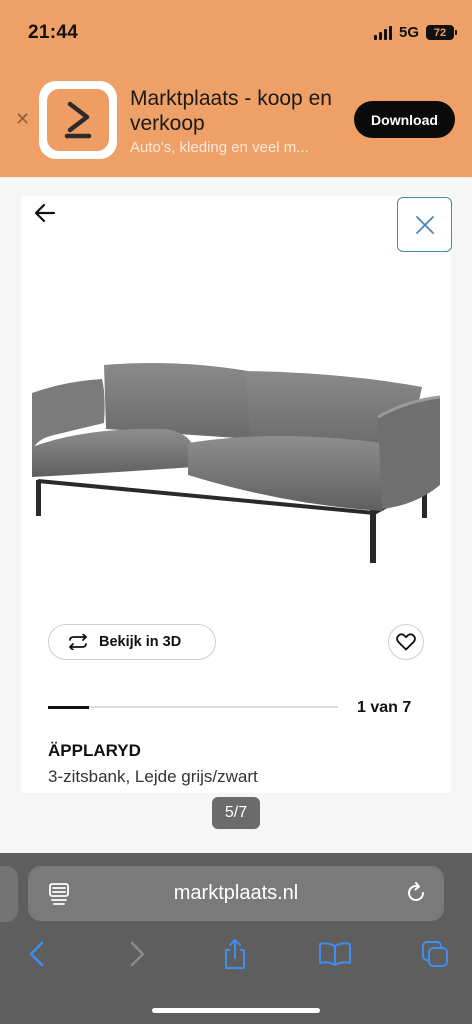 Image resolution: width=472 pixels, height=1024 pixels. Describe the element at coordinates (236, 1010) in the screenshot. I see `home-indicator` at that location.